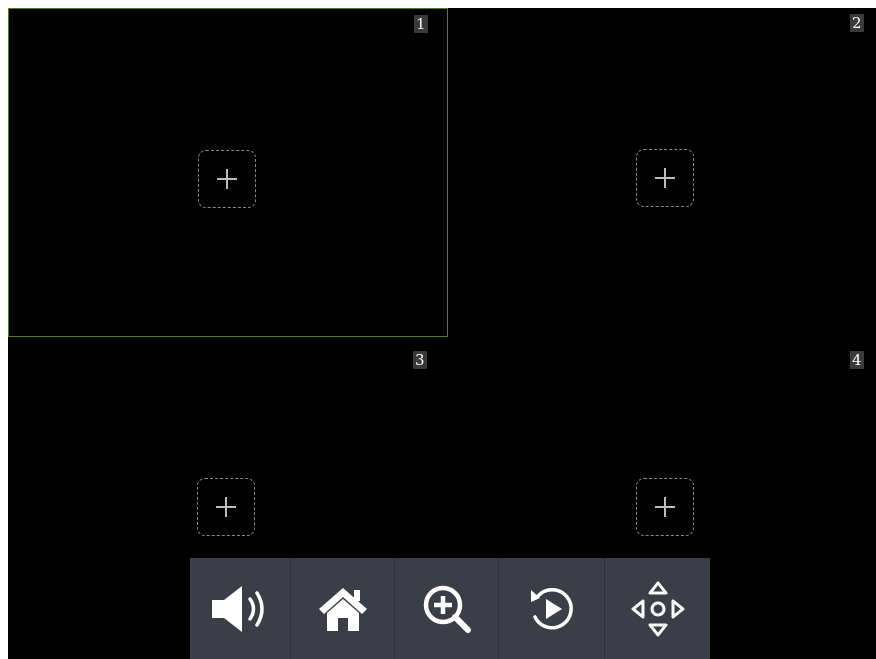 The image size is (876, 659). I want to click on home-button, so click(343, 608).